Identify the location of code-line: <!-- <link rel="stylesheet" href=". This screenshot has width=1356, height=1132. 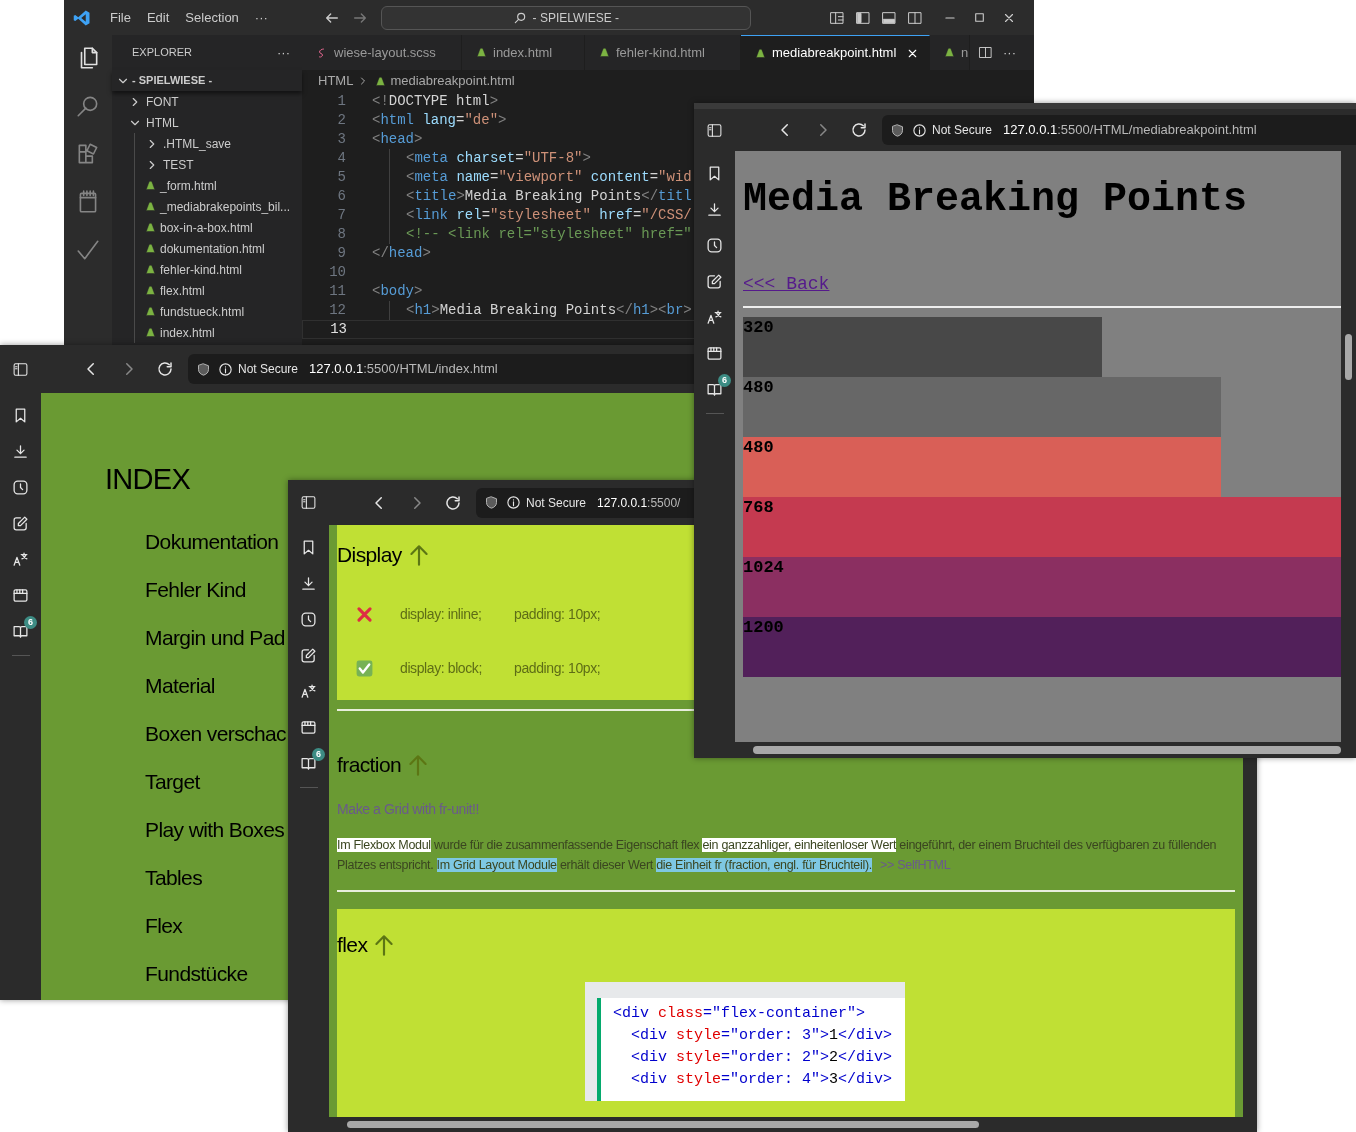
(540, 234).